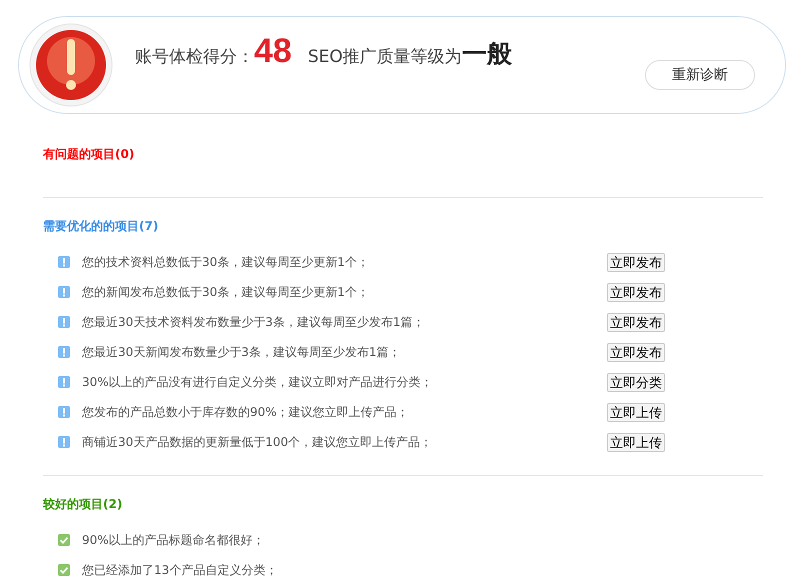  I want to click on score-label: 账号体检得分：, so click(194, 57).